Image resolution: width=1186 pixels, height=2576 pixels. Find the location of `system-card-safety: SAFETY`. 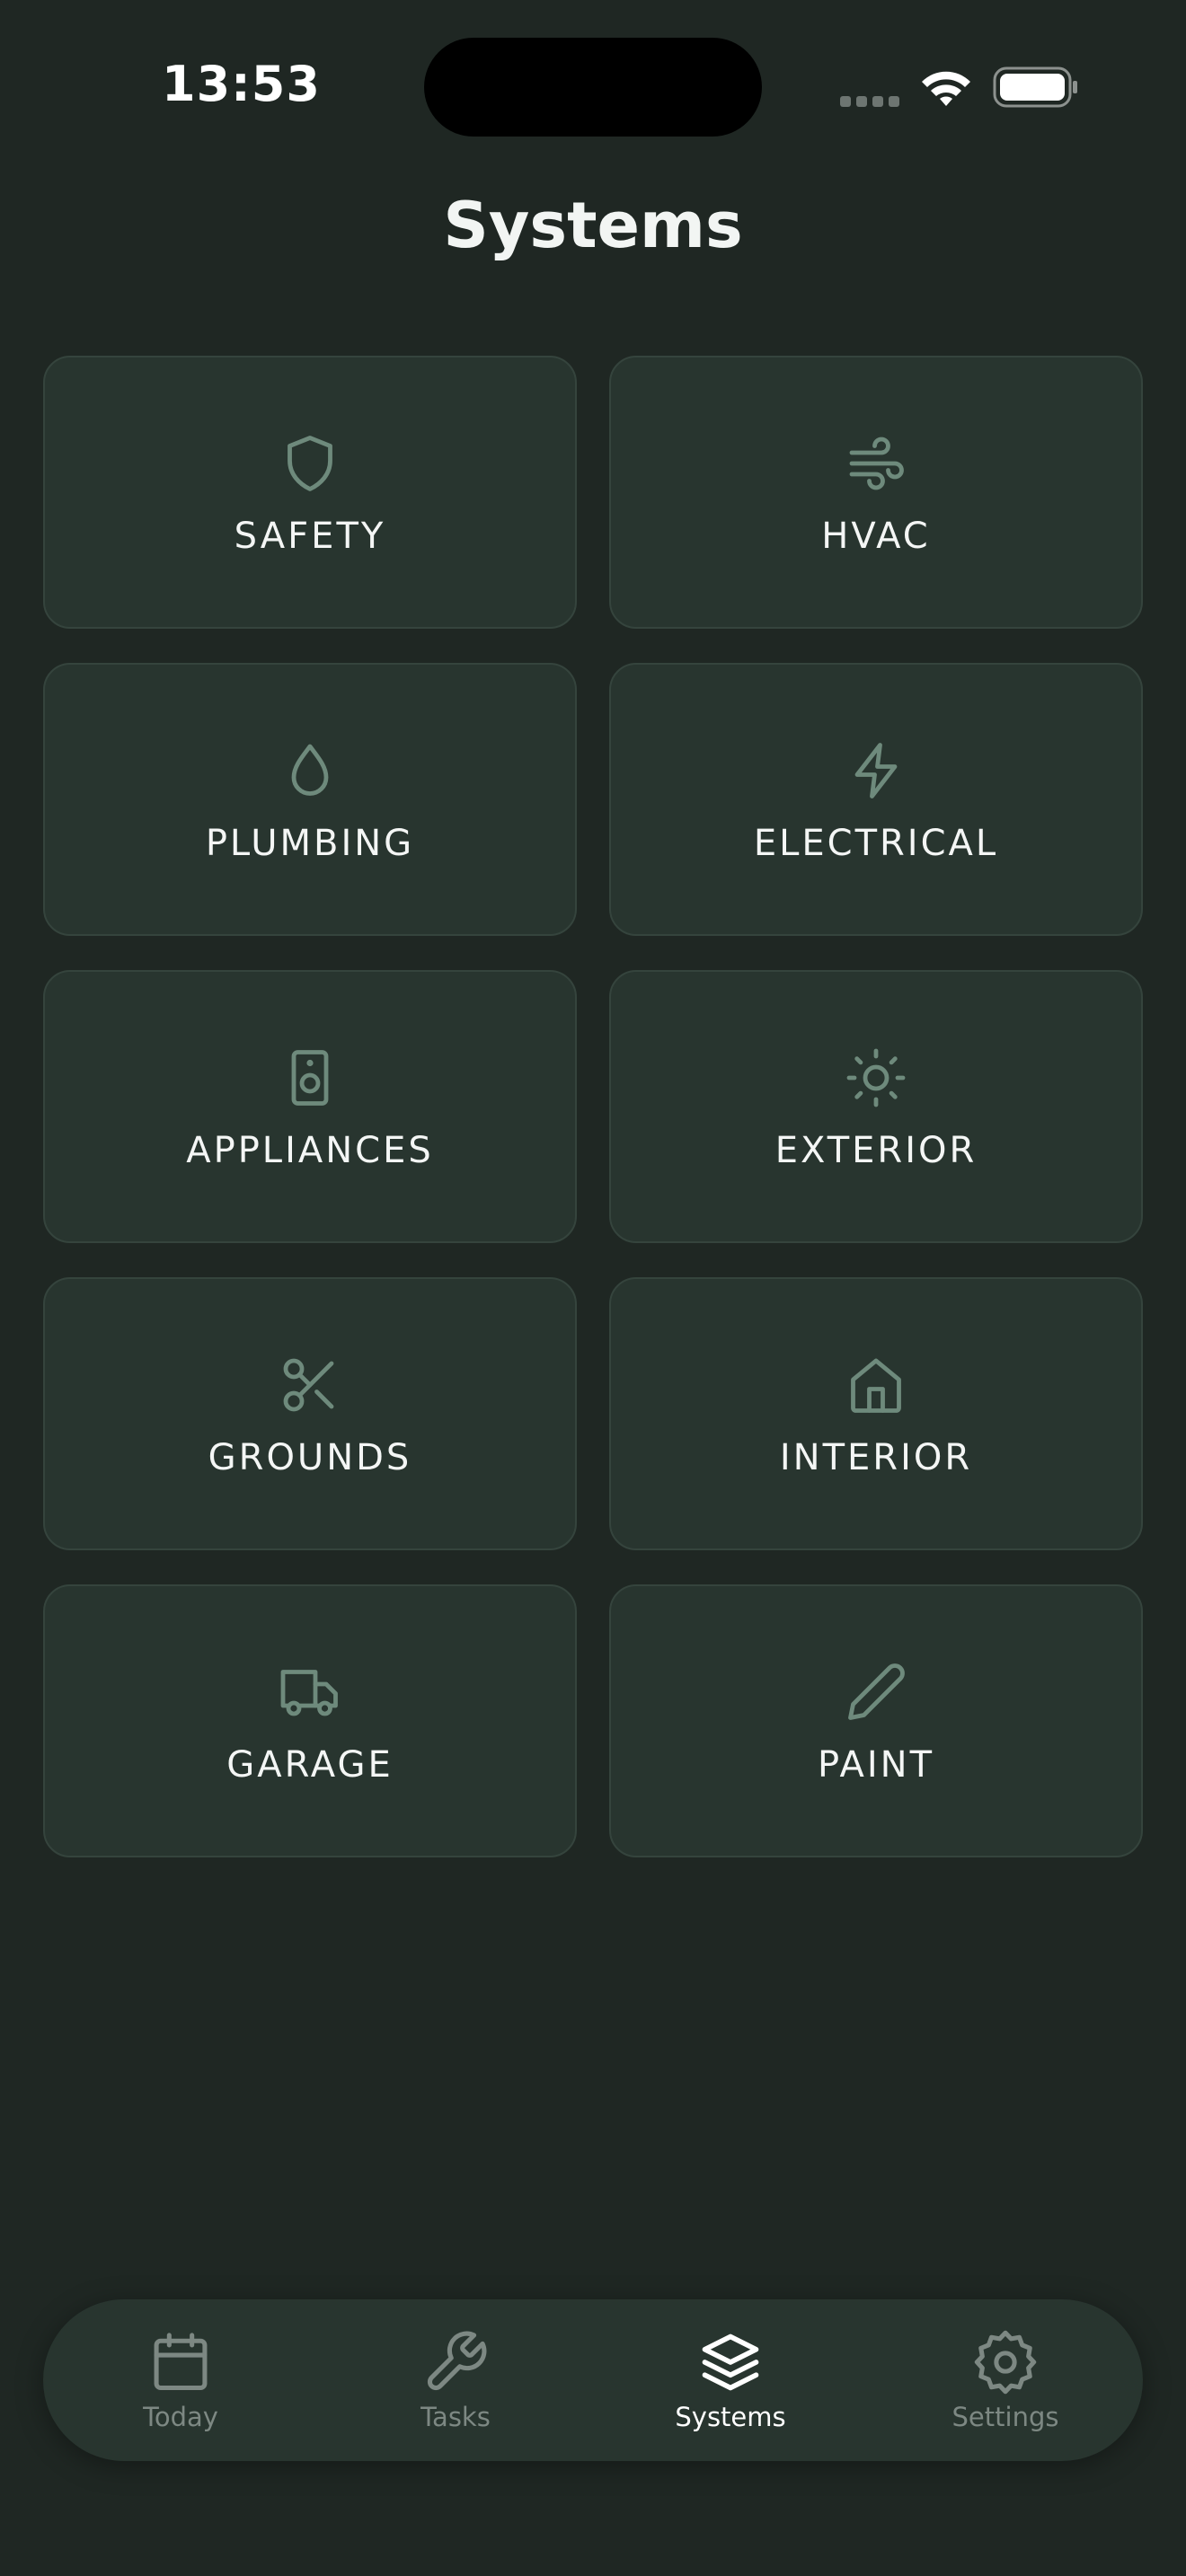

system-card-safety: SAFETY is located at coordinates (310, 493).